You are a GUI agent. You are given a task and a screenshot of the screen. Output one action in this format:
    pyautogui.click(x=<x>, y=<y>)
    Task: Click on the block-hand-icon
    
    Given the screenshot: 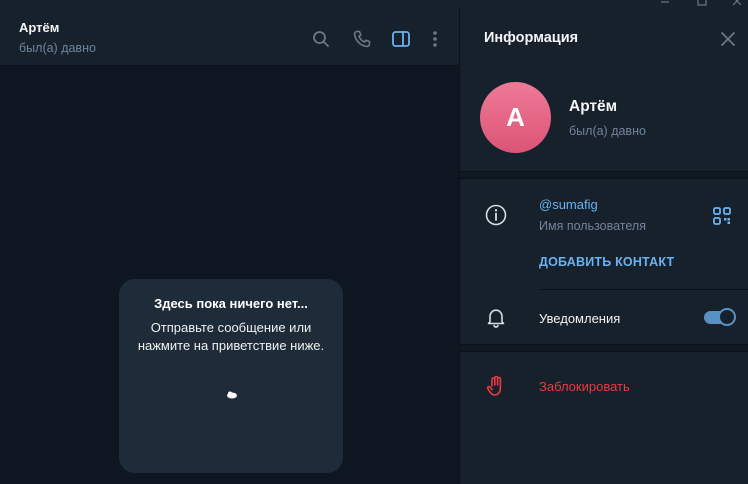 What is the action you would take?
    pyautogui.click(x=496, y=386)
    